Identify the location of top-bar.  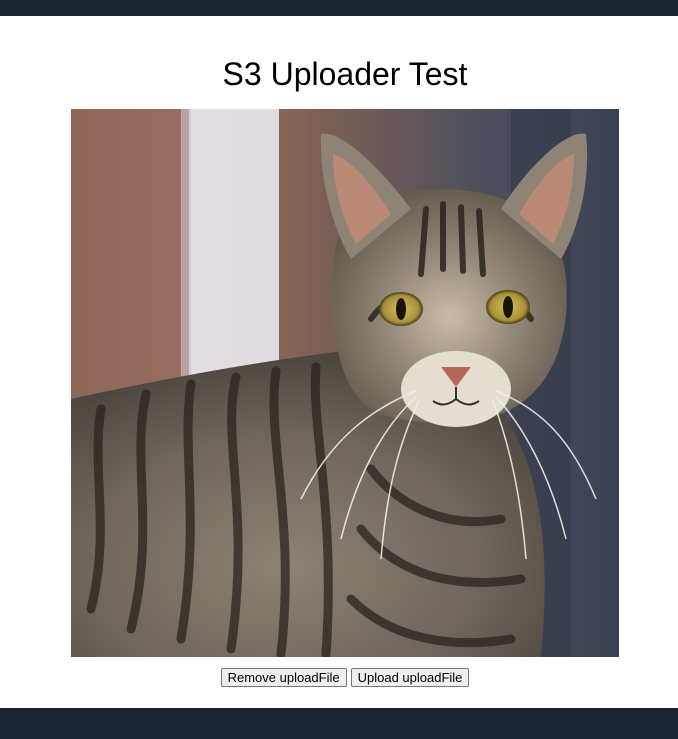
(339, 8).